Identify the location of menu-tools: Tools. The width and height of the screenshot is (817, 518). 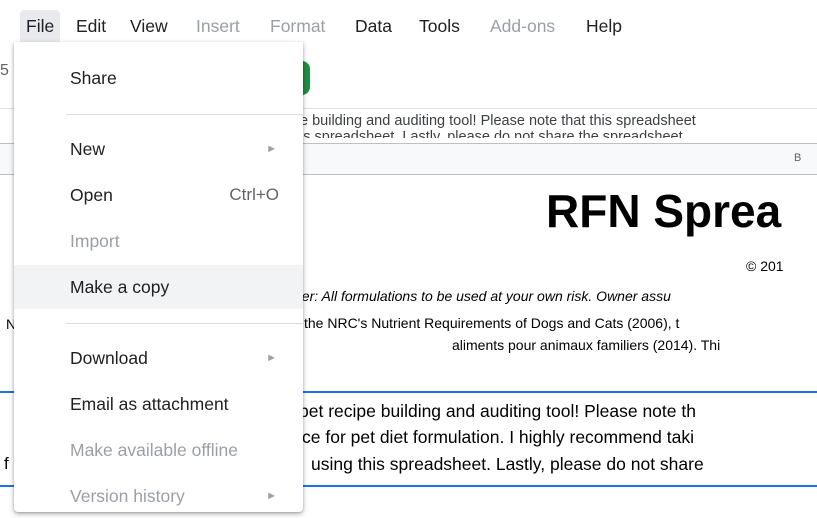
(439, 26).